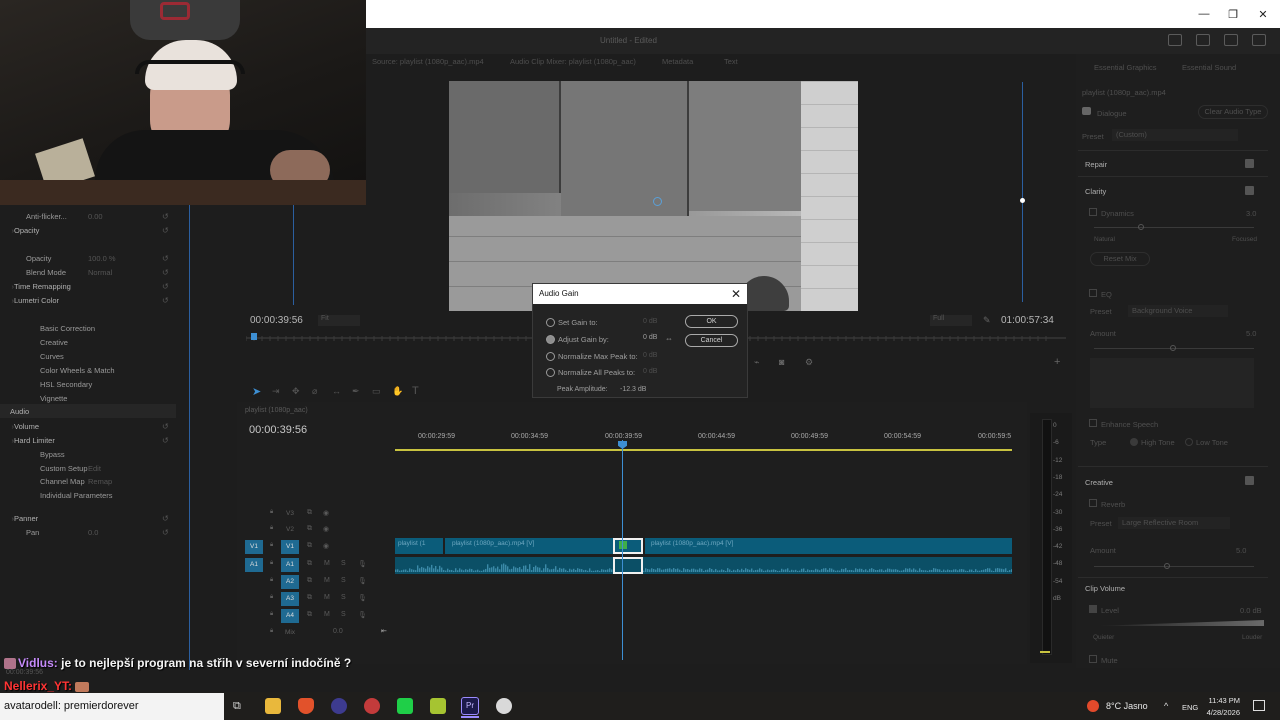 This screenshot has height=720, width=1280. Describe the element at coordinates (397, 391) in the screenshot. I see `hand-icon: ✋` at that location.